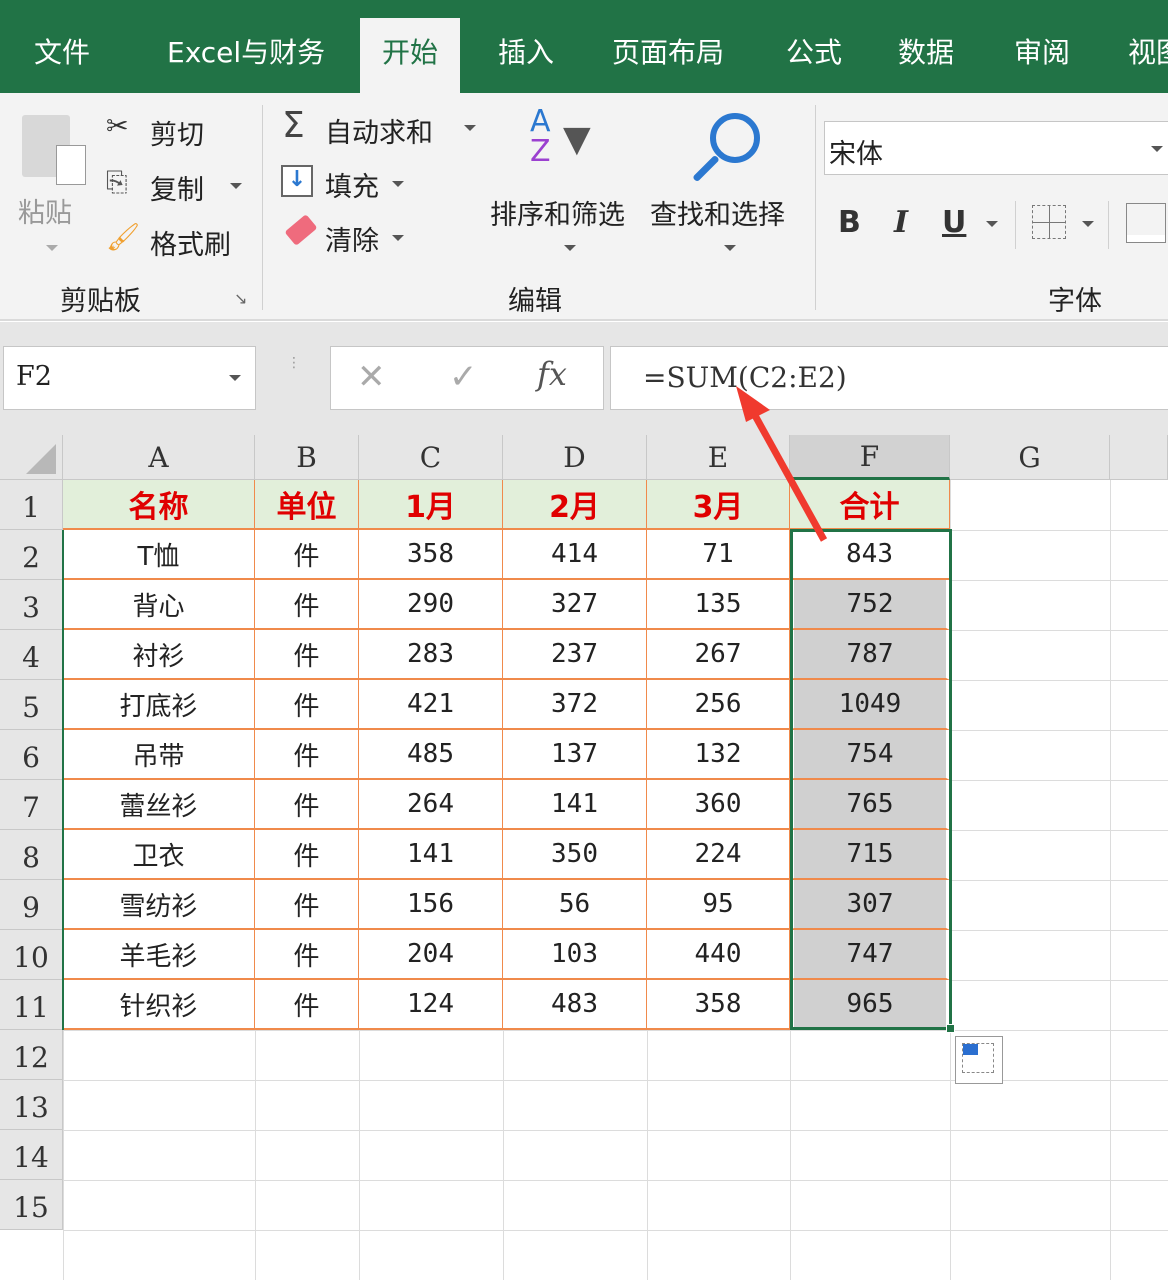 The image size is (1168, 1280). Describe the element at coordinates (889, 378) in the screenshot. I see `formula-input: =SUM(C2:E2)` at that location.